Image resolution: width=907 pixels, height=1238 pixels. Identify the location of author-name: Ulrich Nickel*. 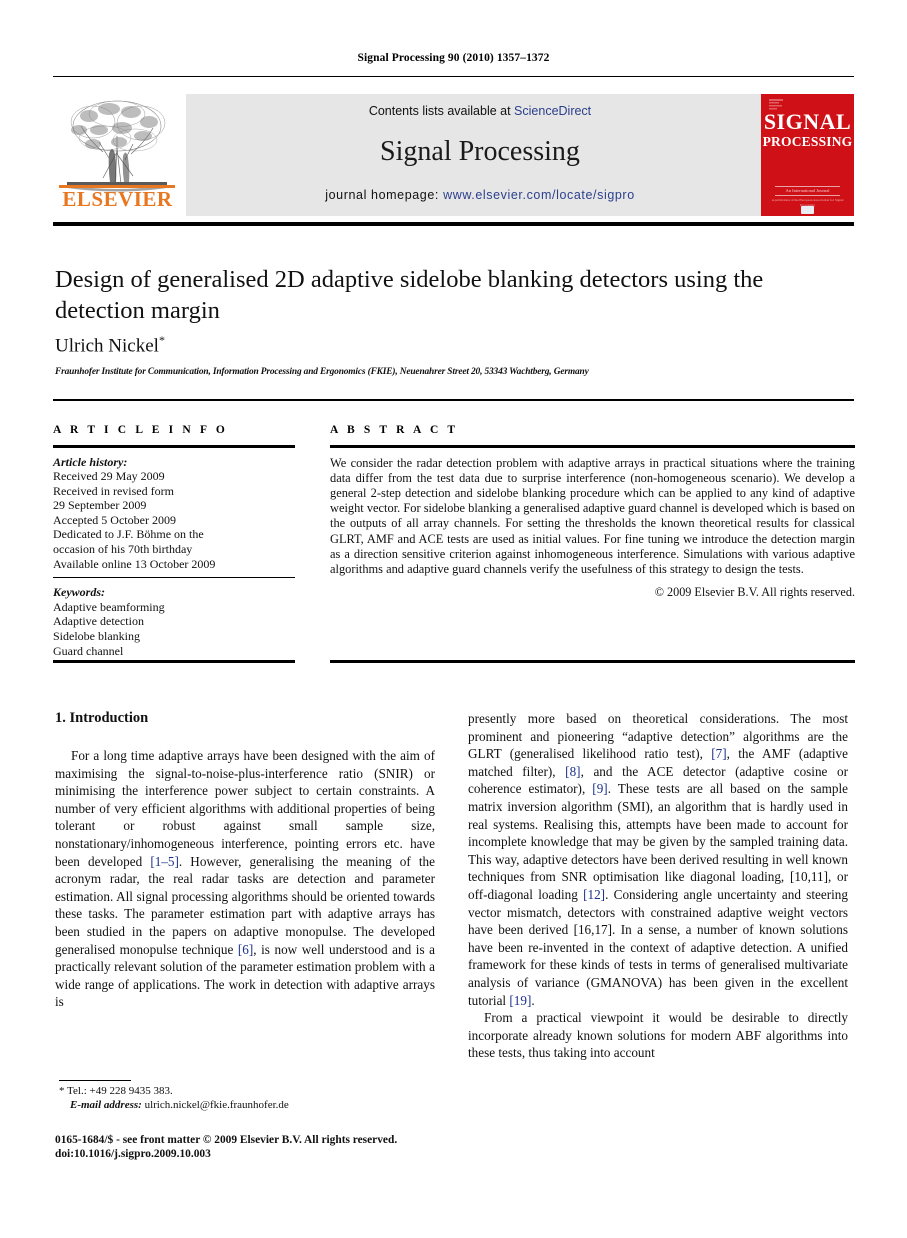
(435, 345).